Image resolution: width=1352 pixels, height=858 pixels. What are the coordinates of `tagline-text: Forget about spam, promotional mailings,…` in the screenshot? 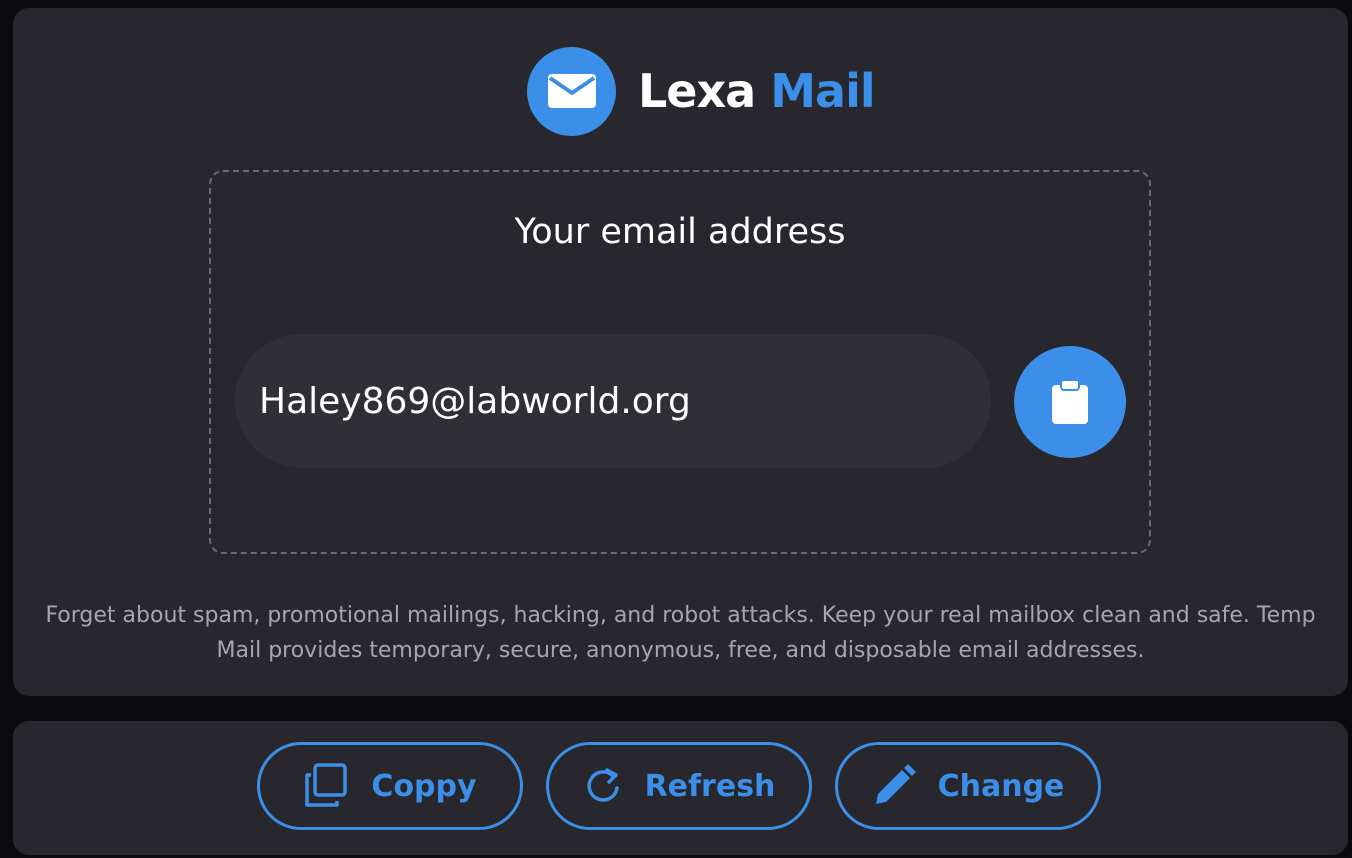 It's located at (680, 633).